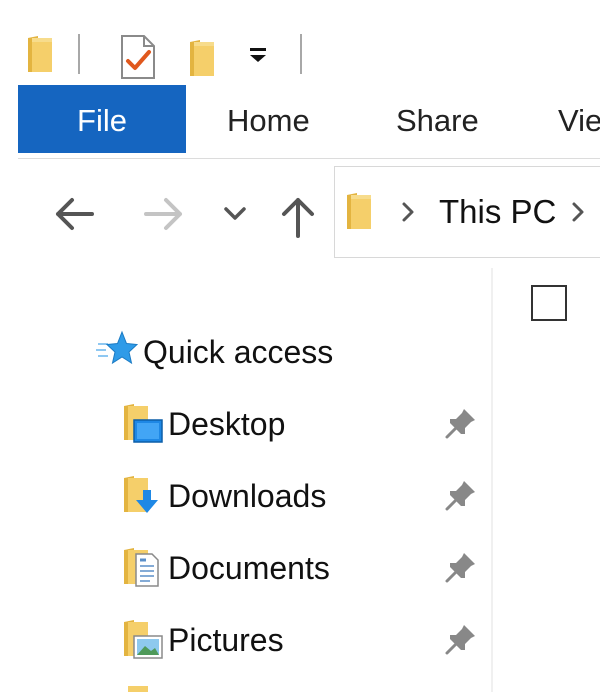 Image resolution: width=600 pixels, height=692 pixels. I want to click on star-icon, so click(117, 350).